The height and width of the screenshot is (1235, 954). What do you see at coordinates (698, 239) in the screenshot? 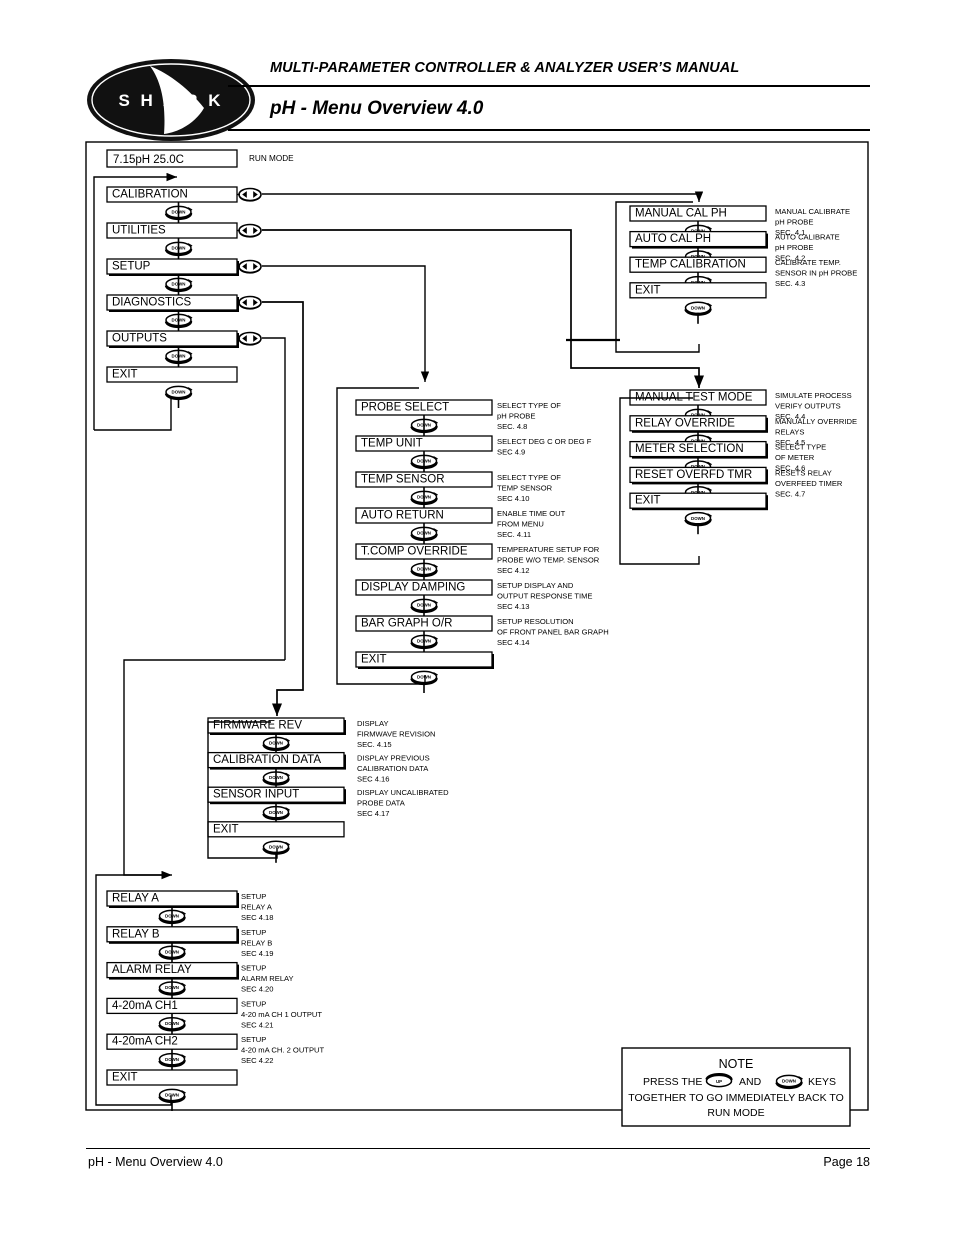
I see `menu-item-box: AUTO CAL PH` at bounding box center [698, 239].